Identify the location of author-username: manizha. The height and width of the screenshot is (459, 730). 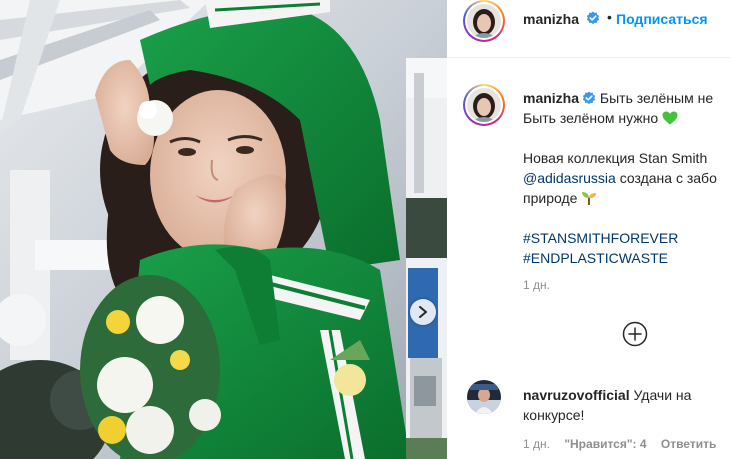
(551, 19).